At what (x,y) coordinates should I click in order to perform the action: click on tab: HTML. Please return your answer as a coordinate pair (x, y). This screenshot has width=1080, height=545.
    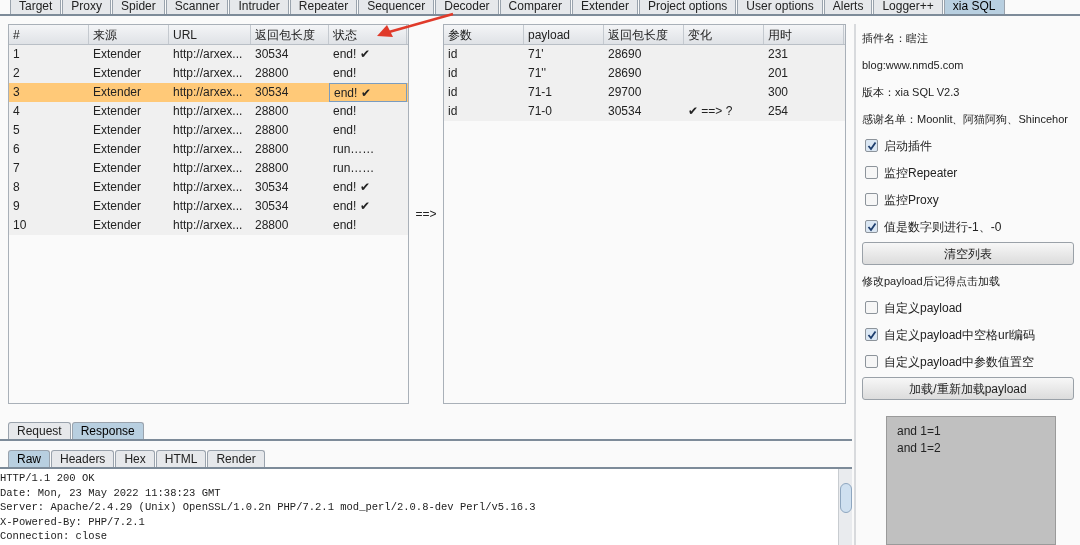
    Looking at the image, I should click on (181, 458).